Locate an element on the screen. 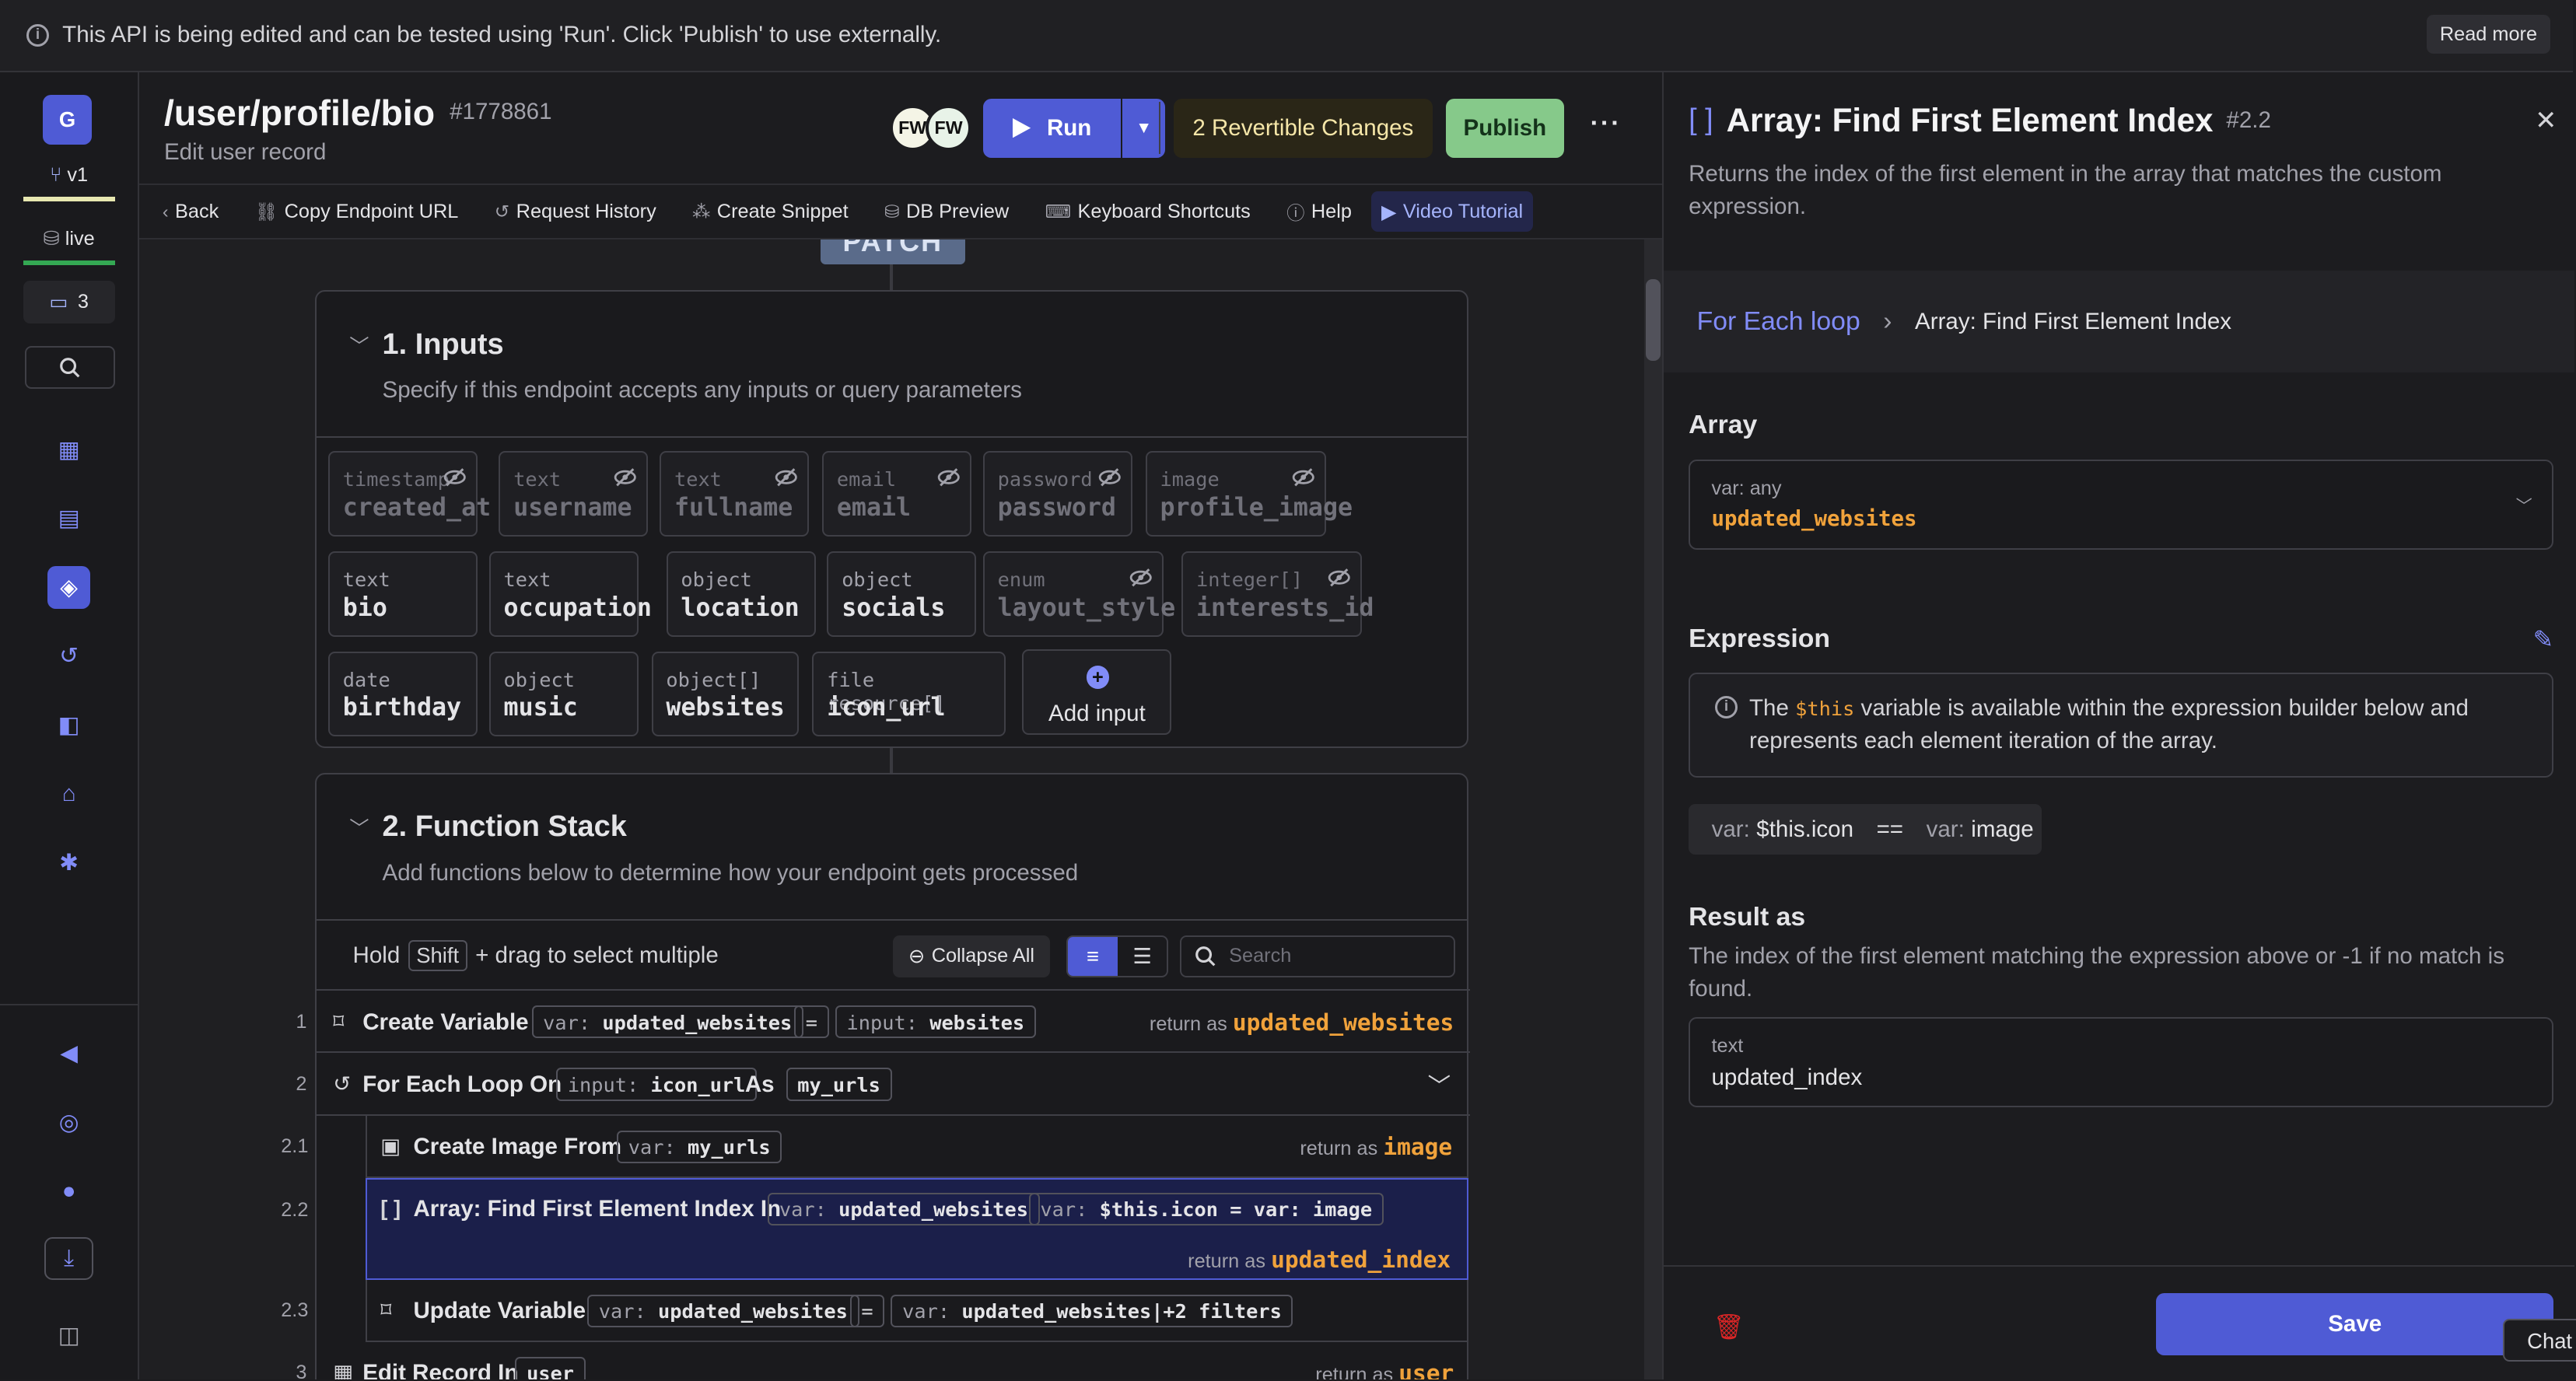  comments-button: ▭ 3 is located at coordinates (69, 301).